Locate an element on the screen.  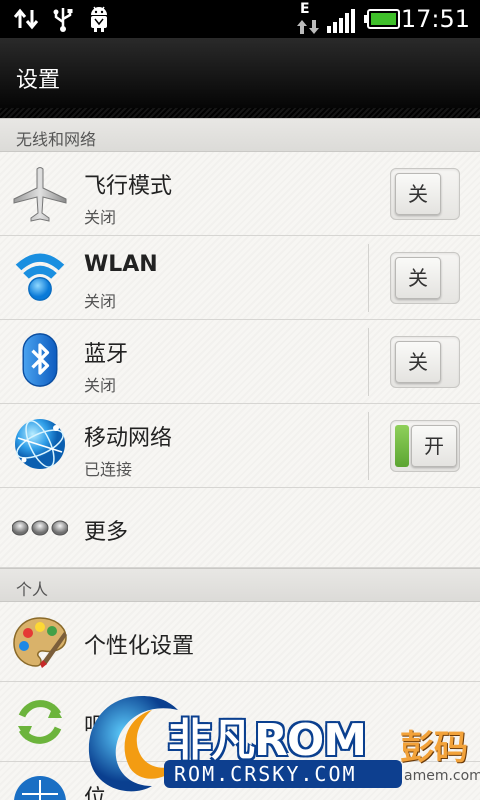
location-globe-icon is located at coordinates (40, 788).